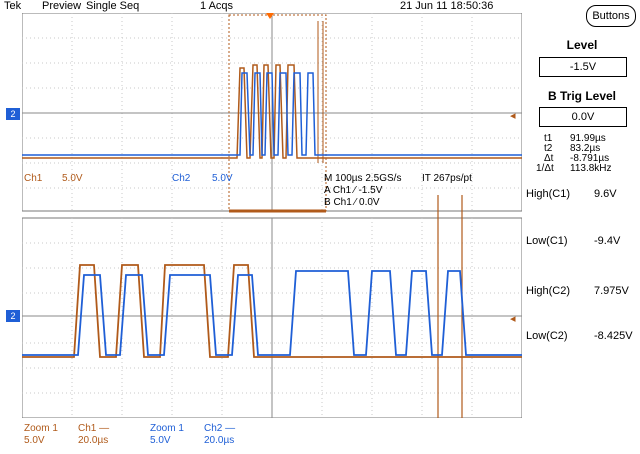 This screenshot has height=454, width=640. Describe the element at coordinates (582, 96) in the screenshot. I see `b-trigger-level-label: B Trig Level` at that location.